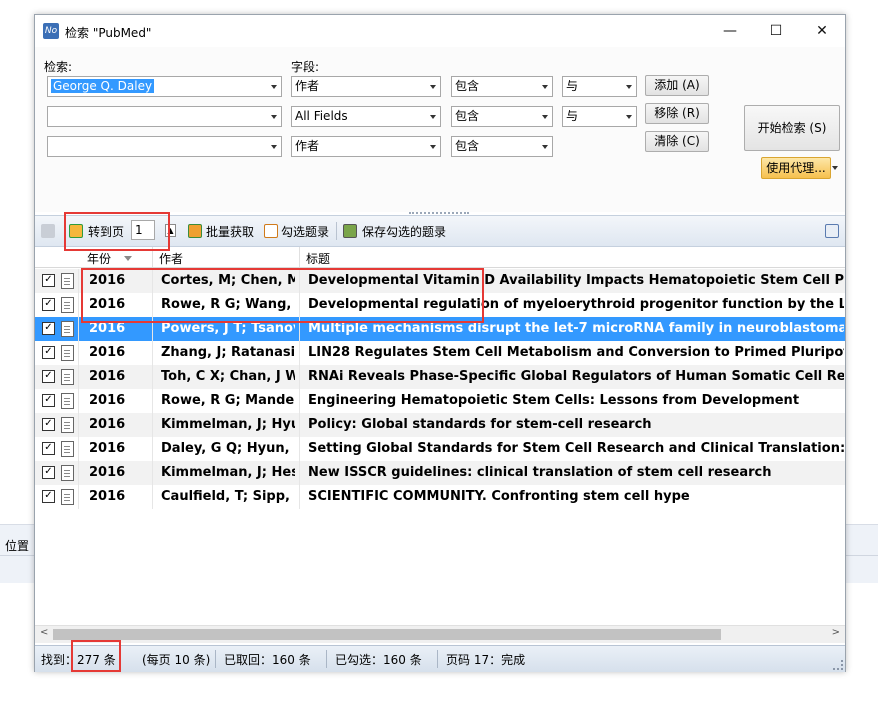 The width and height of the screenshot is (878, 721). What do you see at coordinates (572, 116) in the screenshot?
I see `logic-value-2: 与` at bounding box center [572, 116].